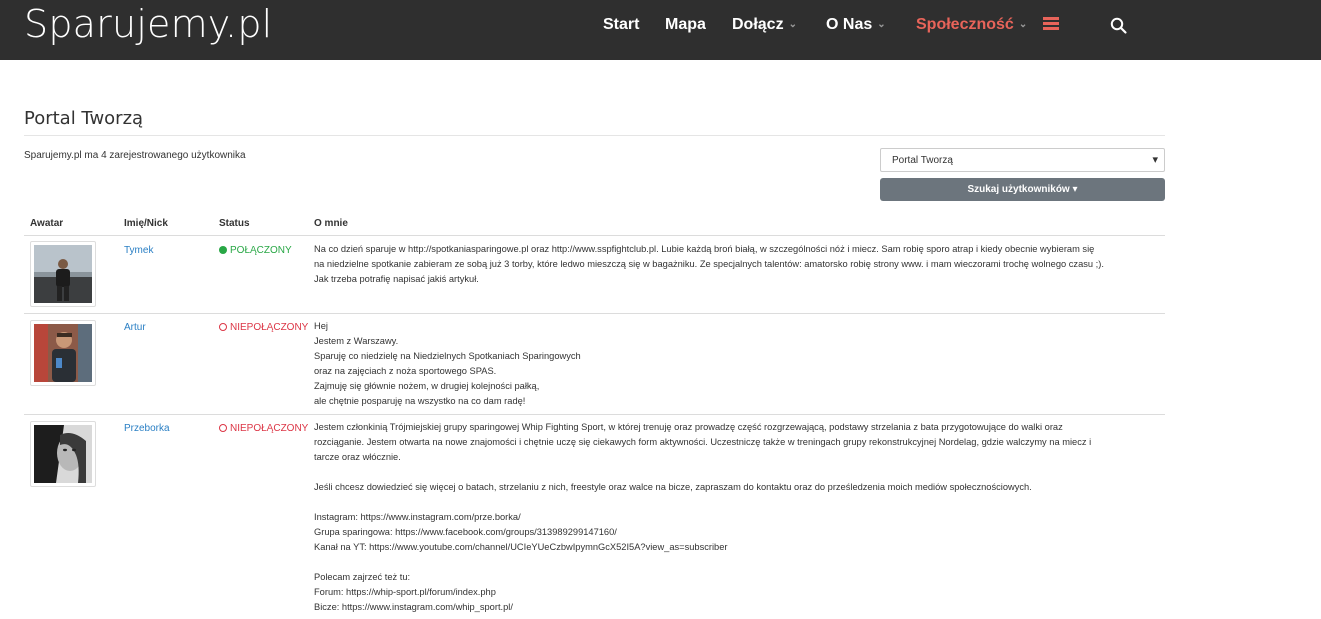 This screenshot has height=619, width=1321. I want to click on site-logo: Sparujemy.pl, so click(148, 24).